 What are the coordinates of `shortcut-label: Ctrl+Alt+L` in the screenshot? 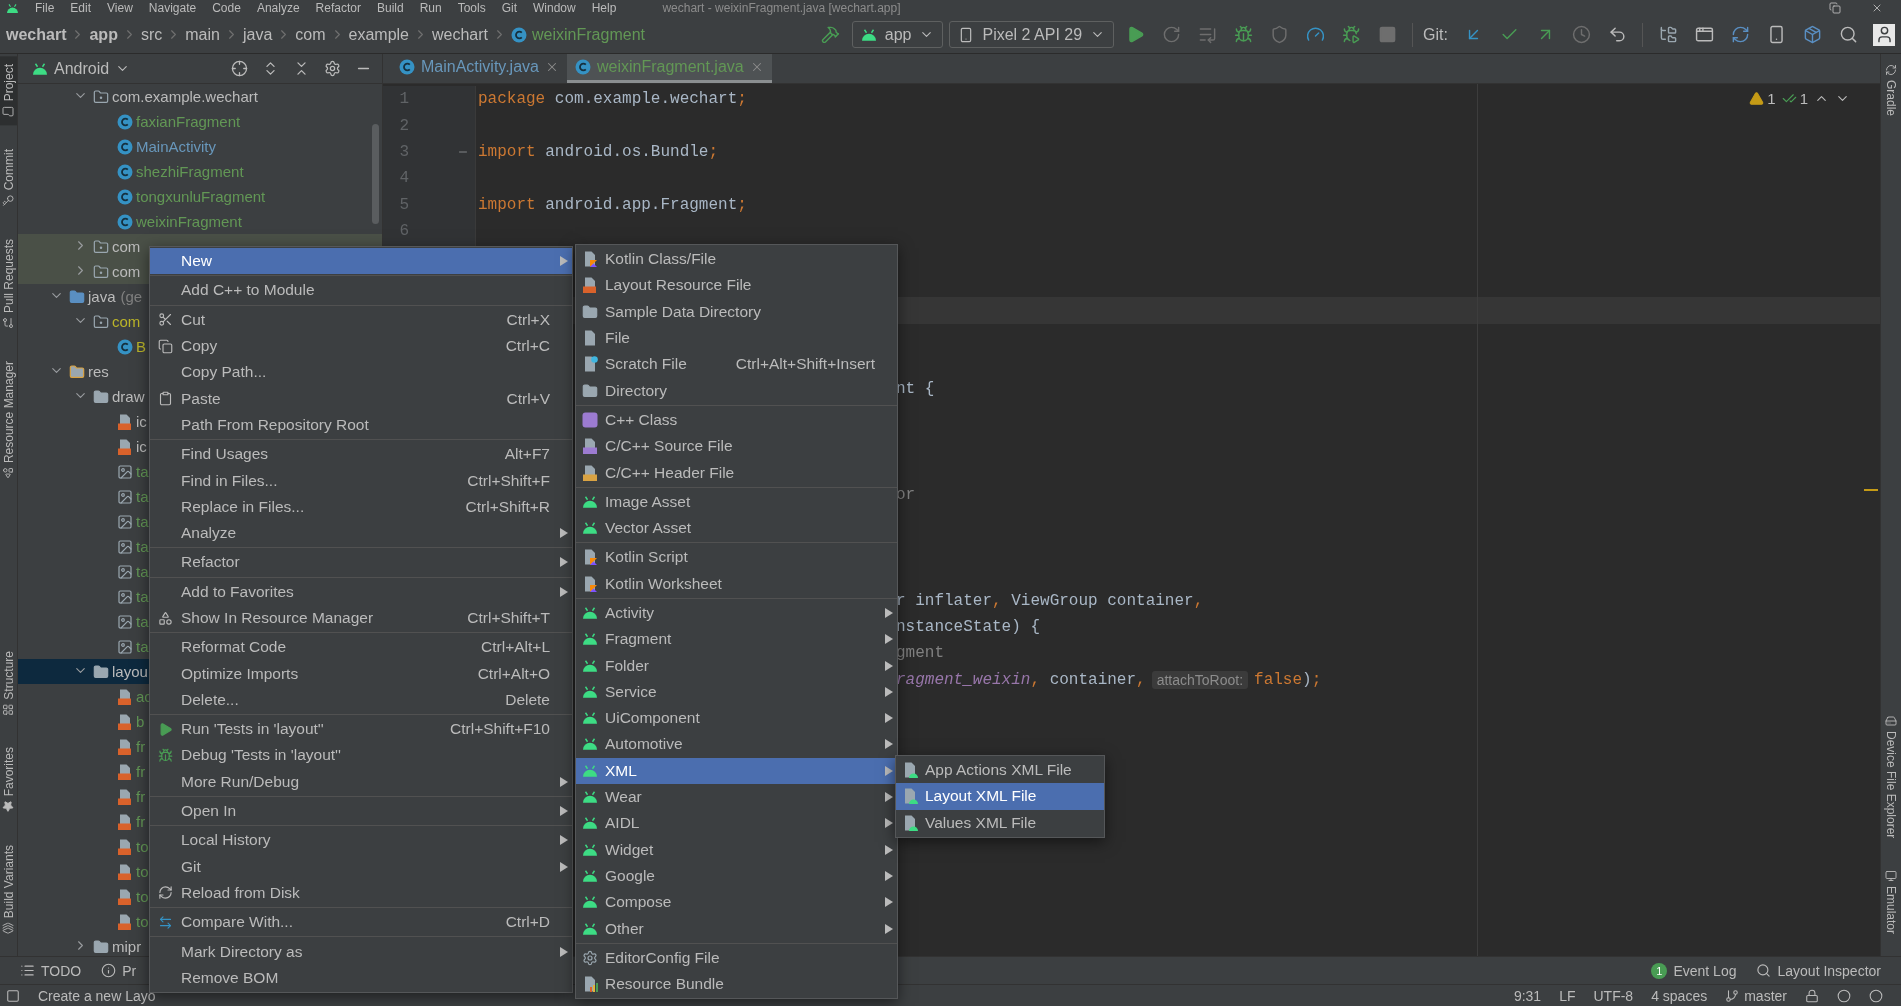 It's located at (515, 647).